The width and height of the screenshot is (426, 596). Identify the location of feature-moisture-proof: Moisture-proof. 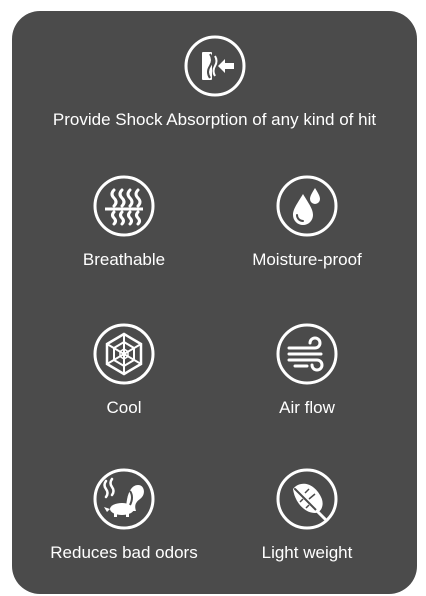
(307, 222).